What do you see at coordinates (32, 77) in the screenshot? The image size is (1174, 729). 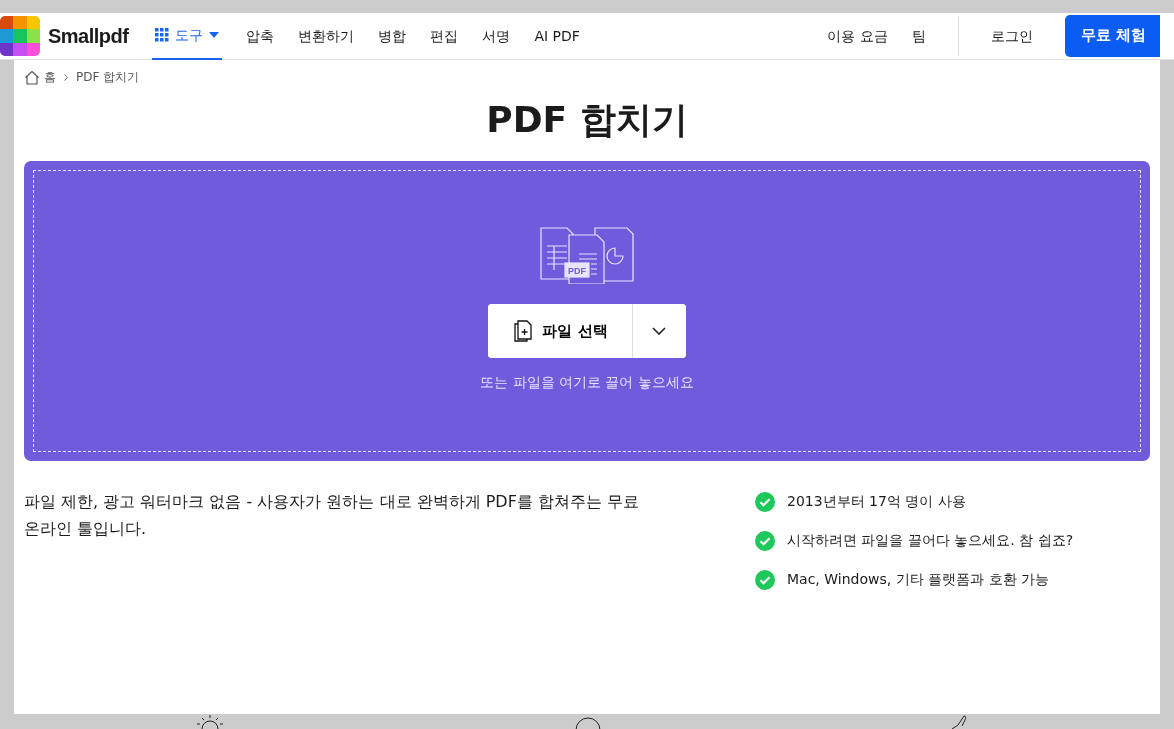 I see `home-icon` at bounding box center [32, 77].